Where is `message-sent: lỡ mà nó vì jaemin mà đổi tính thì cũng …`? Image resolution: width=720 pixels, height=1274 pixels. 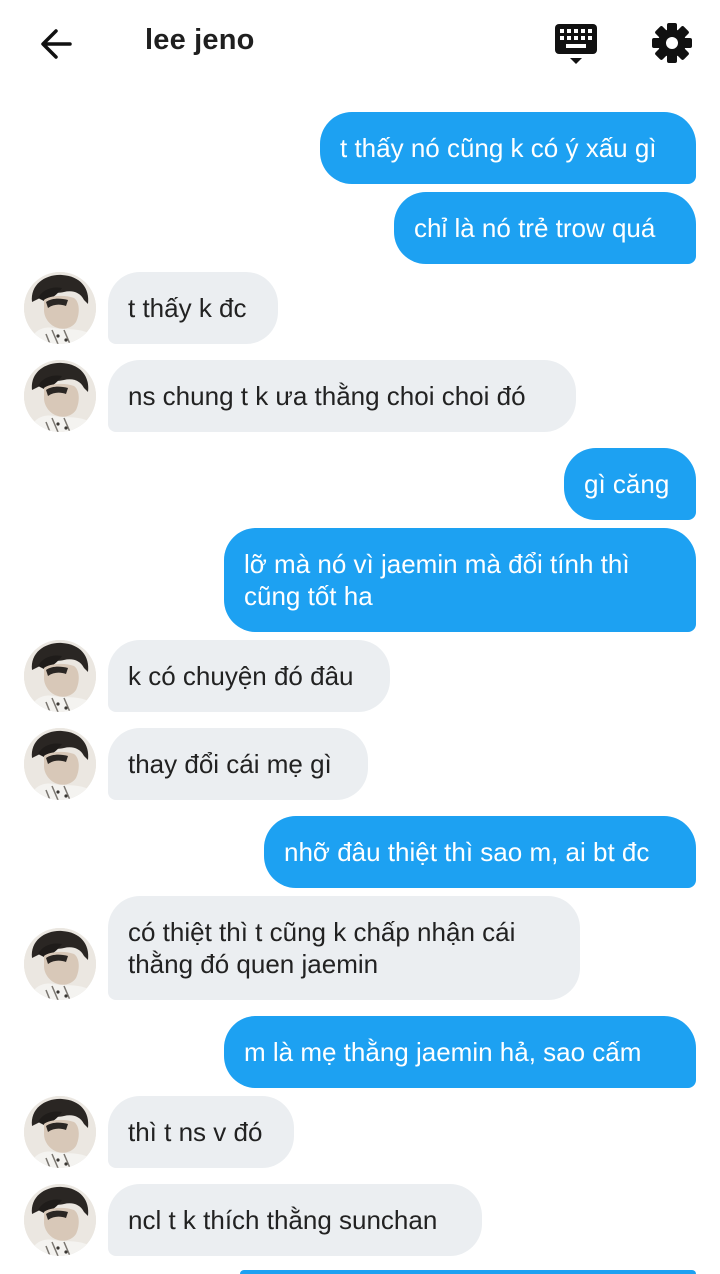
message-sent: lỡ mà nó vì jaemin mà đổi tính thì cũng … is located at coordinates (460, 580).